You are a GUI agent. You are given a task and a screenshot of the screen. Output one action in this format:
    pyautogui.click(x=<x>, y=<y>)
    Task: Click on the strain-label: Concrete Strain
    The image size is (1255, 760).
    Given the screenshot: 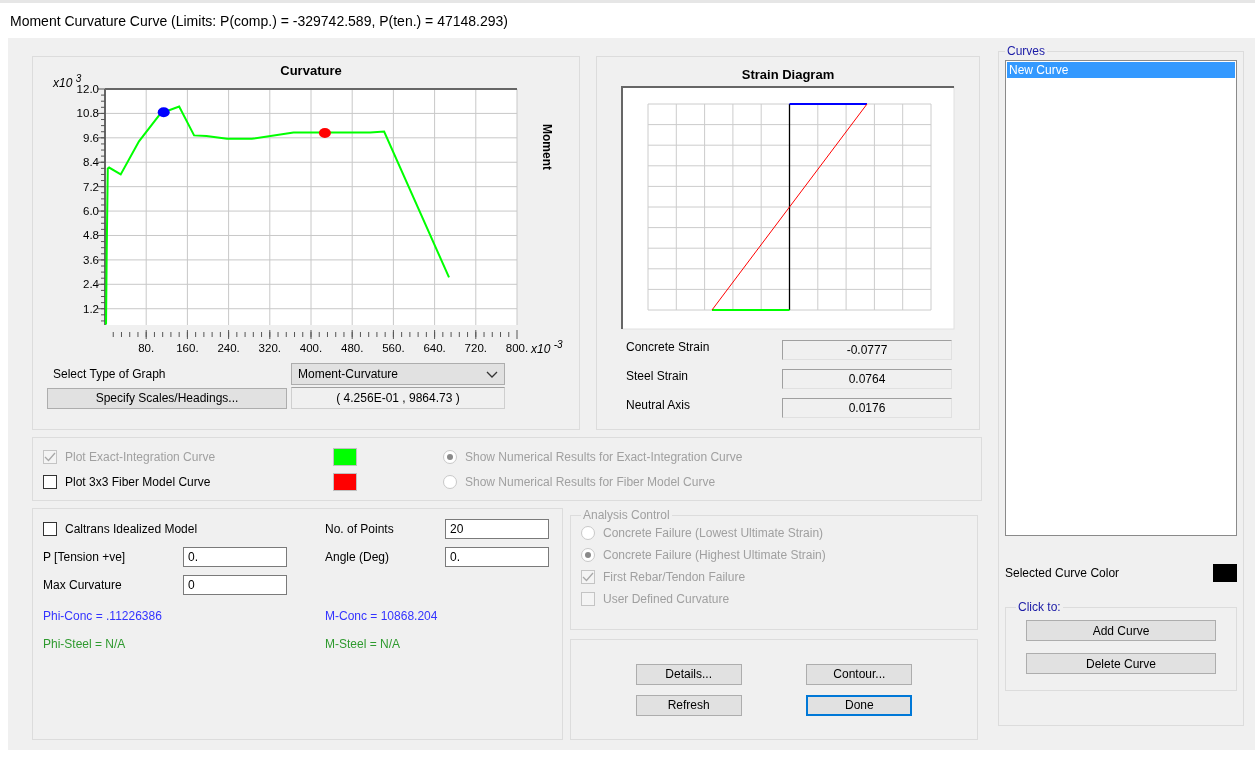 What is the action you would take?
    pyautogui.click(x=668, y=348)
    